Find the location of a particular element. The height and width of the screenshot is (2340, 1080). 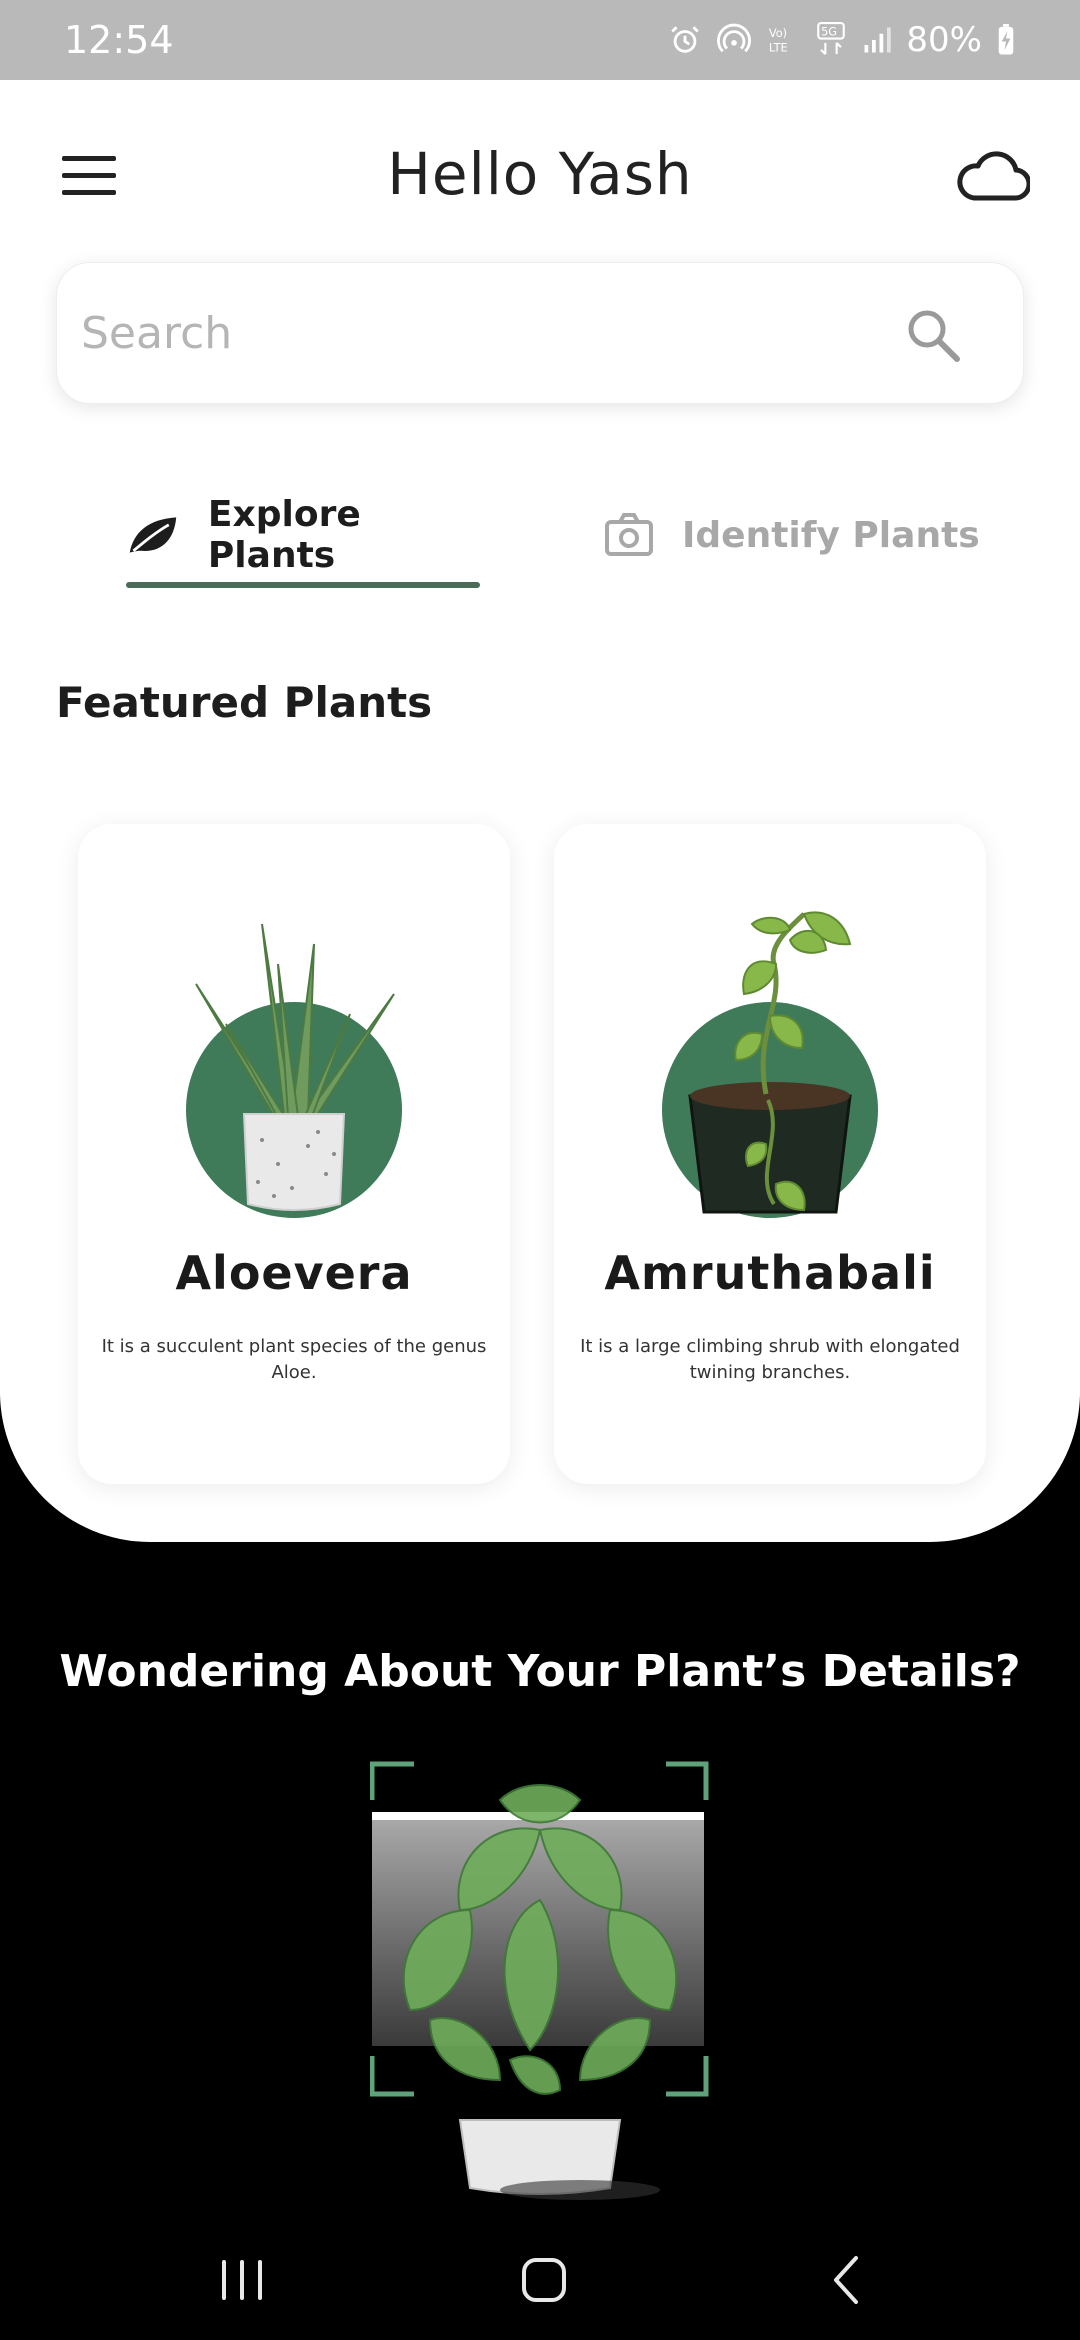

search-bar is located at coordinates (540, 333).